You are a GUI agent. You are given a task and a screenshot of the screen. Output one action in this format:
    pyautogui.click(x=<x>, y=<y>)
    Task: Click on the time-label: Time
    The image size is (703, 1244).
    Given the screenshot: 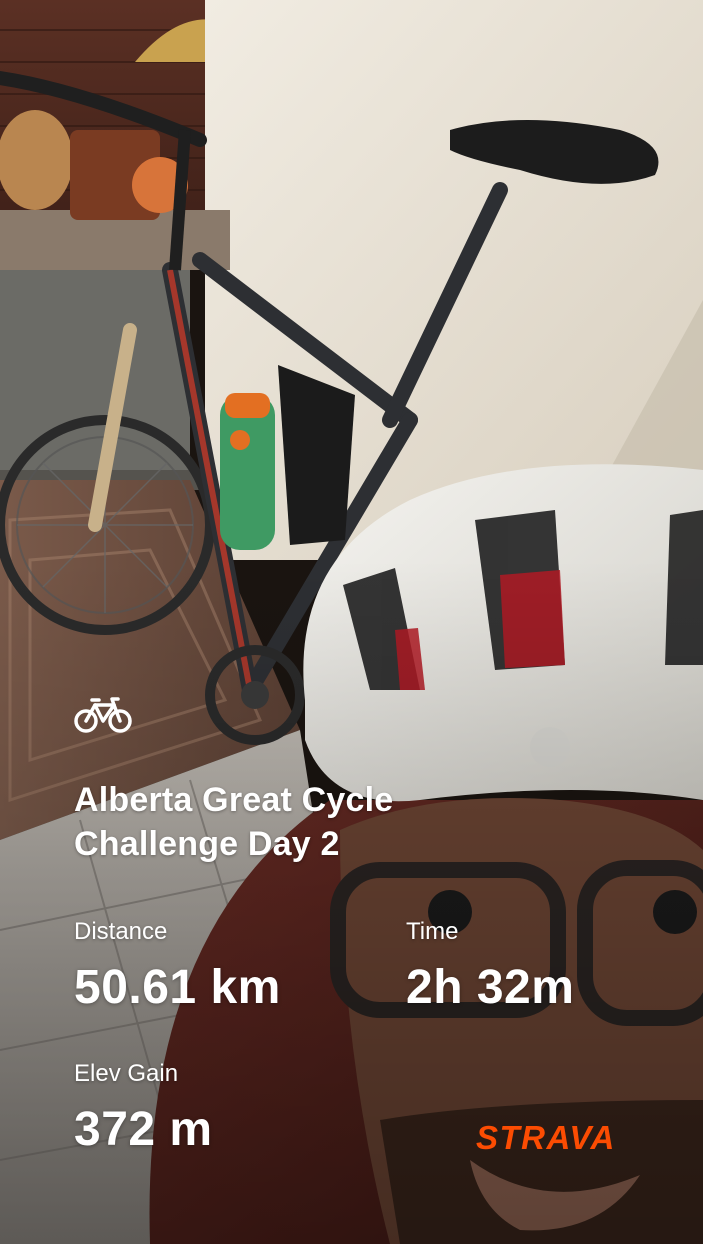 What is the action you would take?
    pyautogui.click(x=432, y=931)
    